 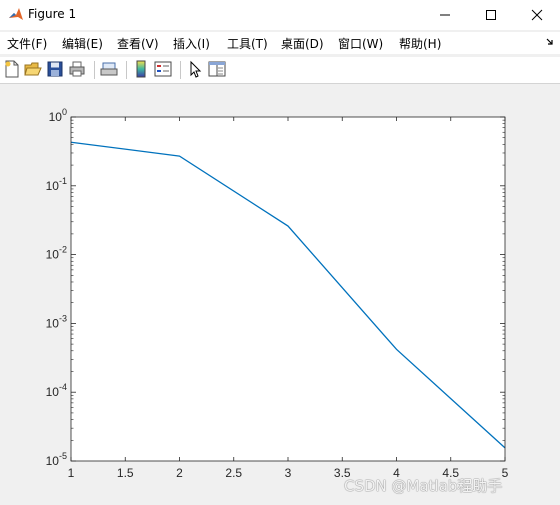 What do you see at coordinates (217, 69) in the screenshot?
I see `property-editor-icon` at bounding box center [217, 69].